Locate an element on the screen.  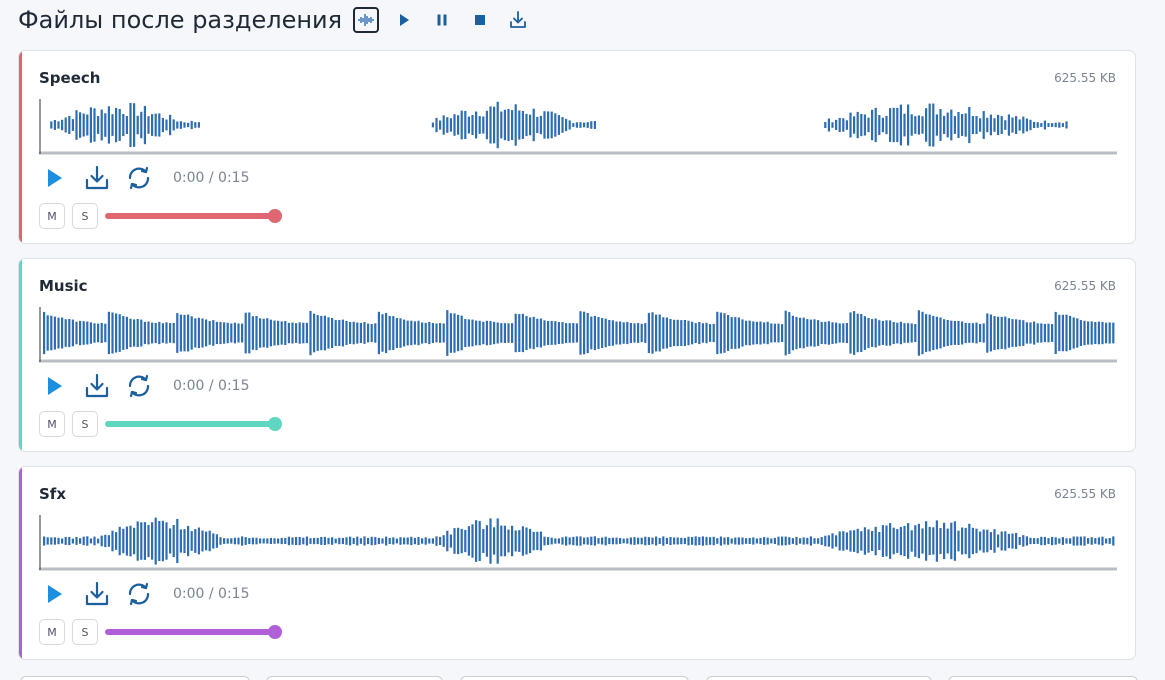
play-icon is located at coordinates (55, 178).